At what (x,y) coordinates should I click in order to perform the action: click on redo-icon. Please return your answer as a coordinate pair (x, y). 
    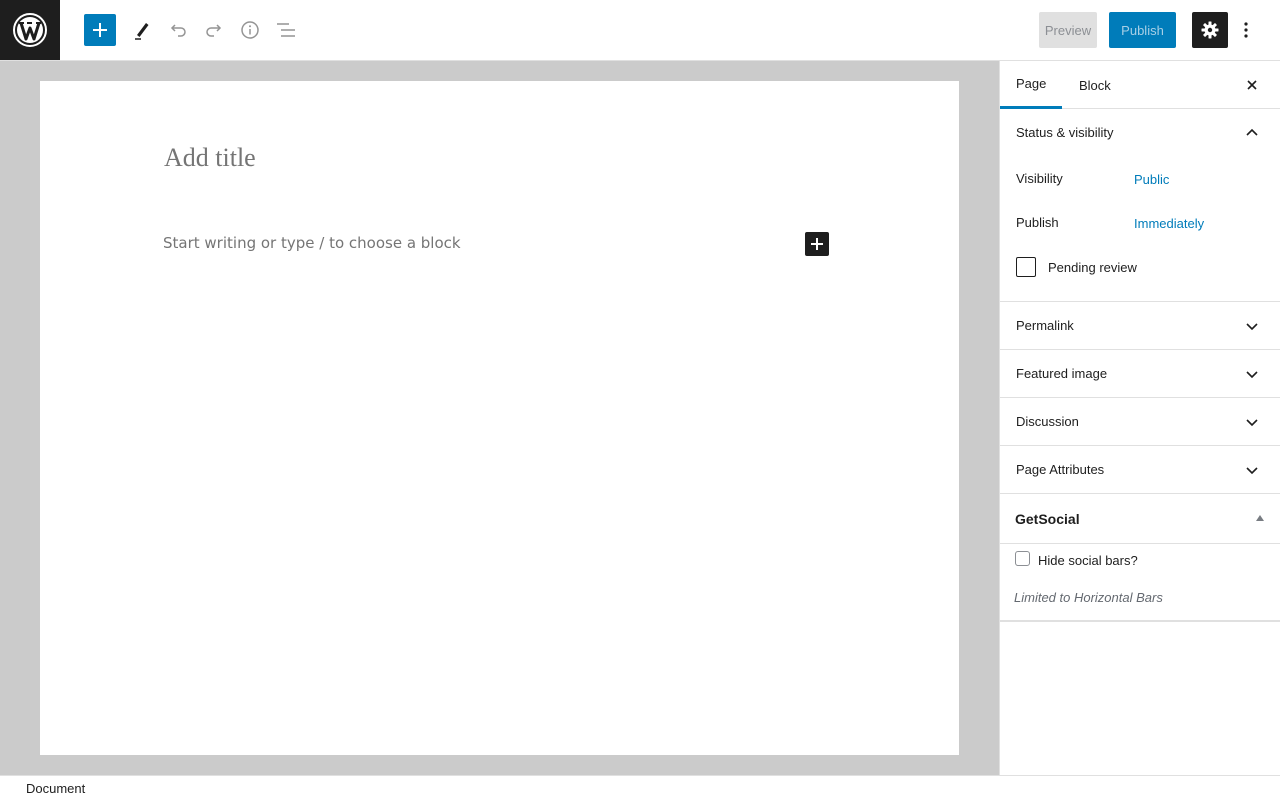
    Looking at the image, I should click on (214, 30).